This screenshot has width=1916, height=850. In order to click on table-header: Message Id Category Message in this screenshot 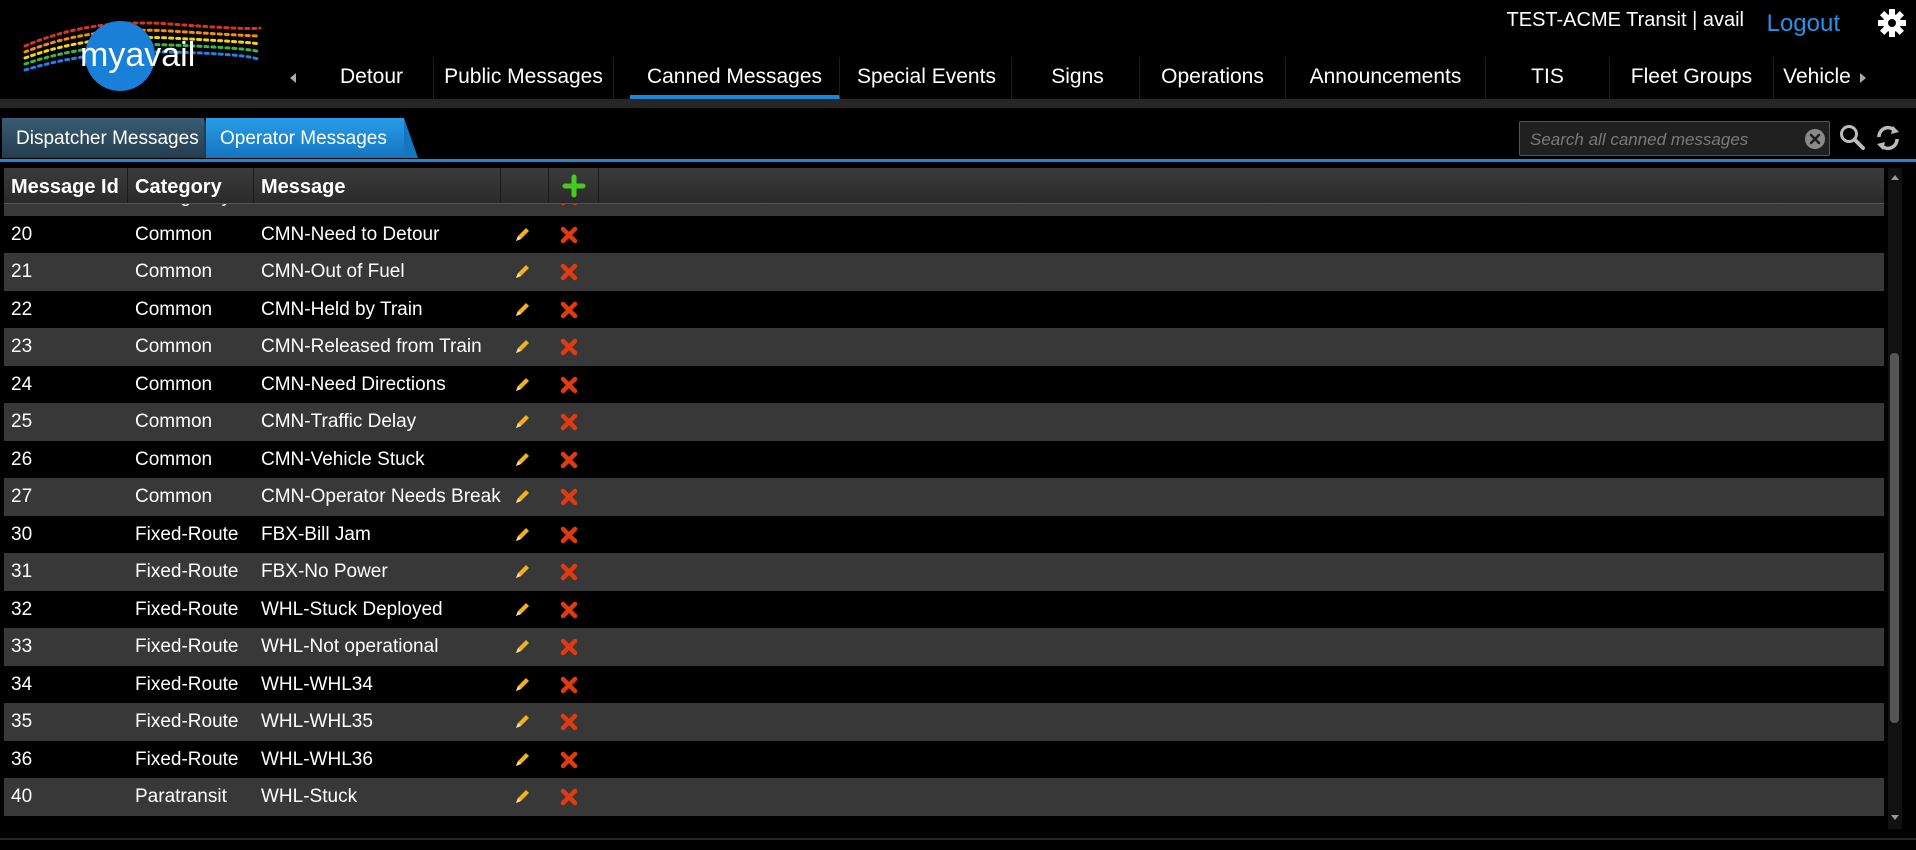, I will do `click(944, 186)`.